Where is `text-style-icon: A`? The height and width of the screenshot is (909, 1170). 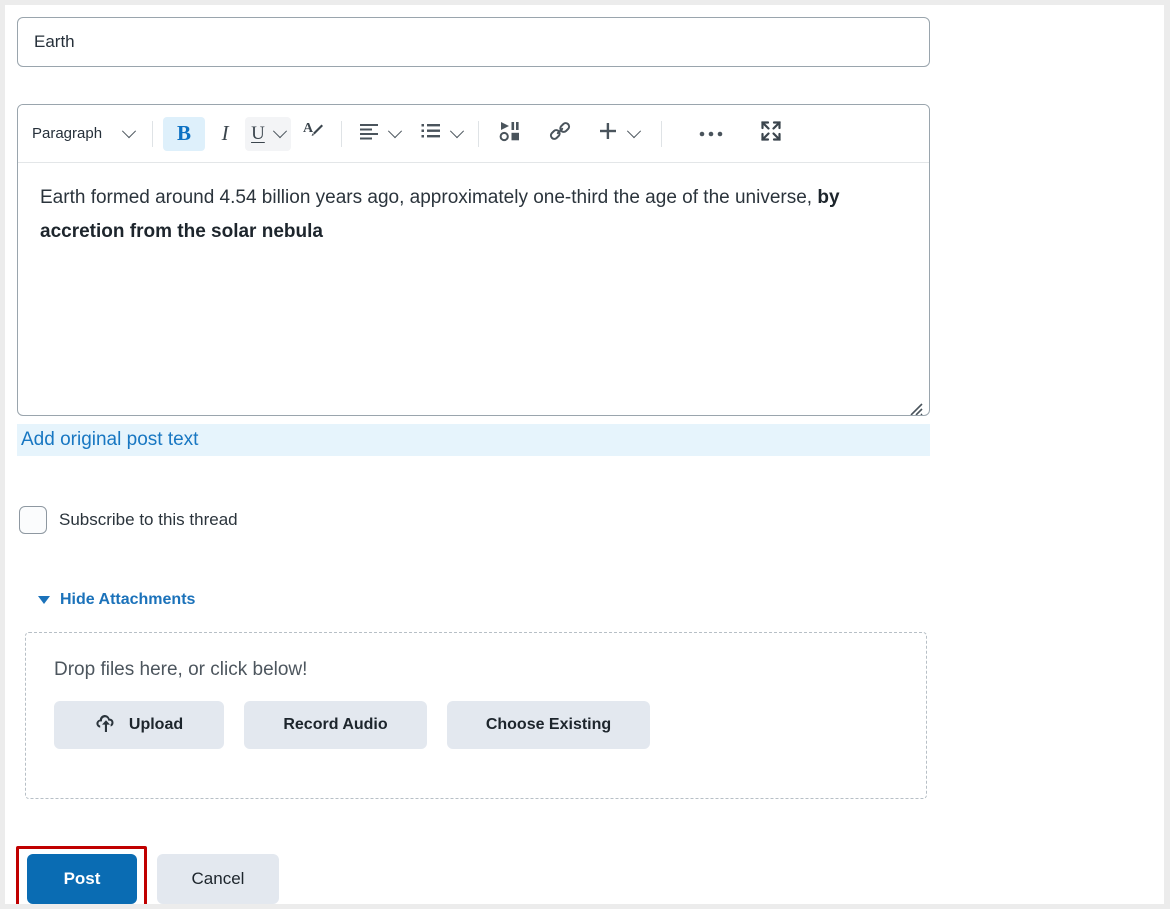
text-style-icon: A is located at coordinates (314, 133).